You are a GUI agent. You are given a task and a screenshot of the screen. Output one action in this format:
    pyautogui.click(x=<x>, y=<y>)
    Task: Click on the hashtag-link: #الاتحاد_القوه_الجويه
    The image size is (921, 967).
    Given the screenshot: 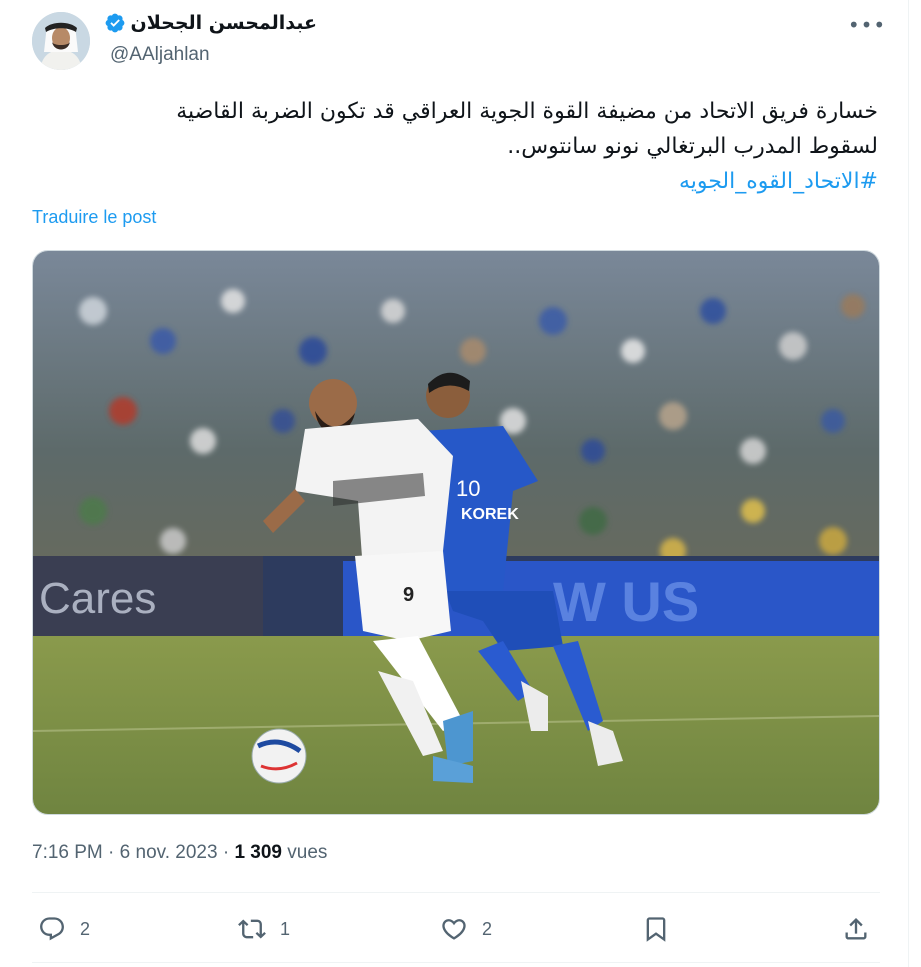 What is the action you would take?
    pyautogui.click(x=778, y=181)
    